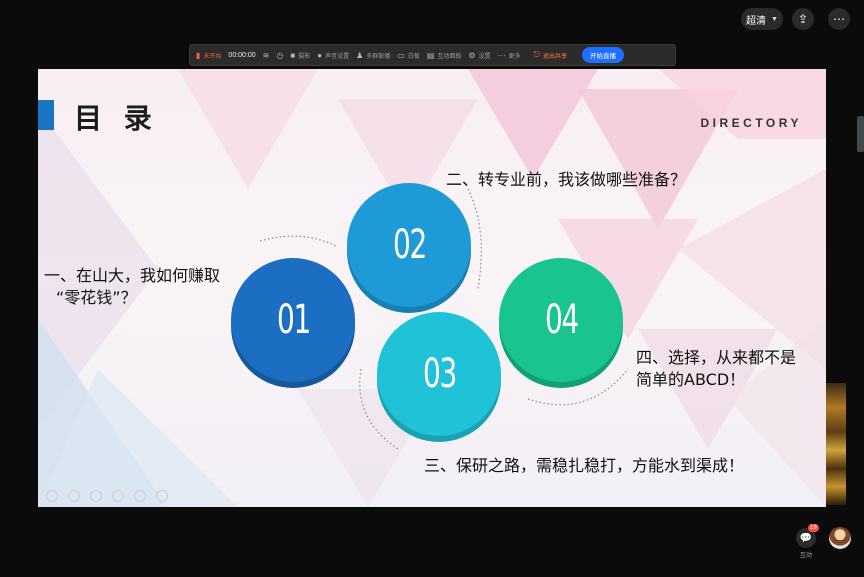 This screenshot has width=864, height=577. What do you see at coordinates (836, 444) in the screenshot?
I see `video-thumbnail-strip` at bounding box center [836, 444].